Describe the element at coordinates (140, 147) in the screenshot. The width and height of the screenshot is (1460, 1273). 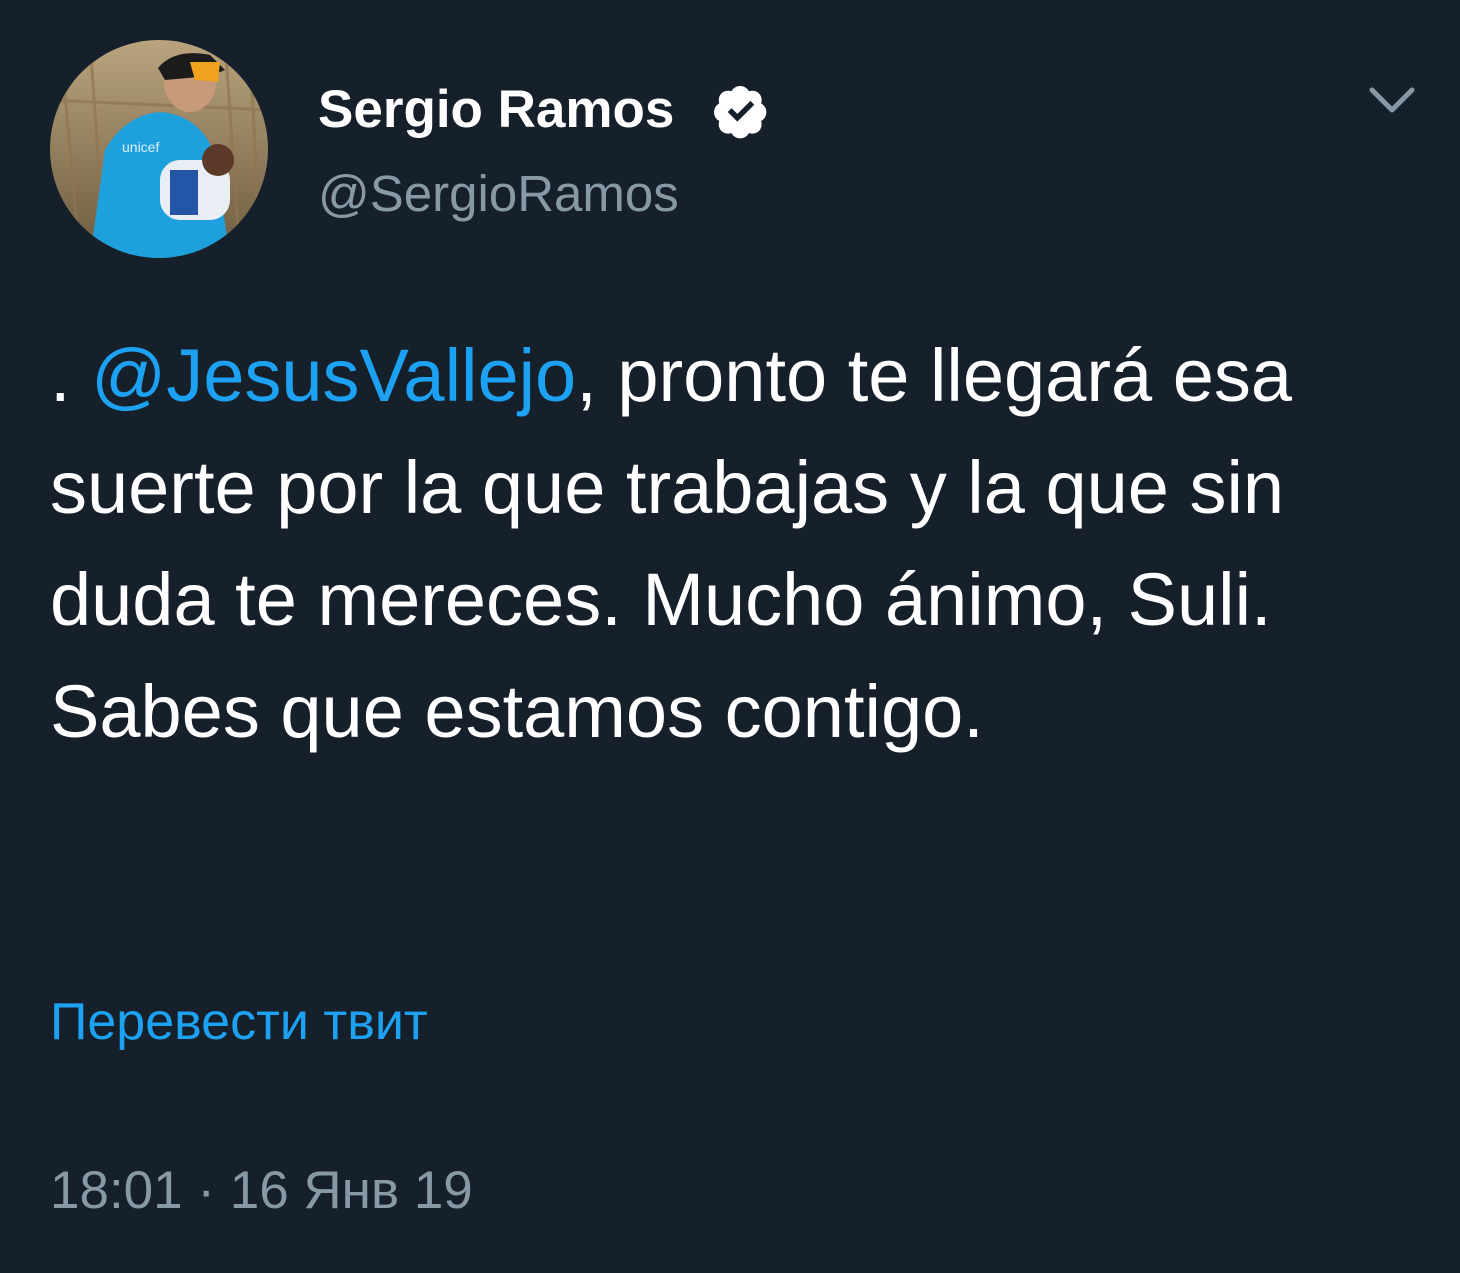
I see `svg-text: unicef` at that location.